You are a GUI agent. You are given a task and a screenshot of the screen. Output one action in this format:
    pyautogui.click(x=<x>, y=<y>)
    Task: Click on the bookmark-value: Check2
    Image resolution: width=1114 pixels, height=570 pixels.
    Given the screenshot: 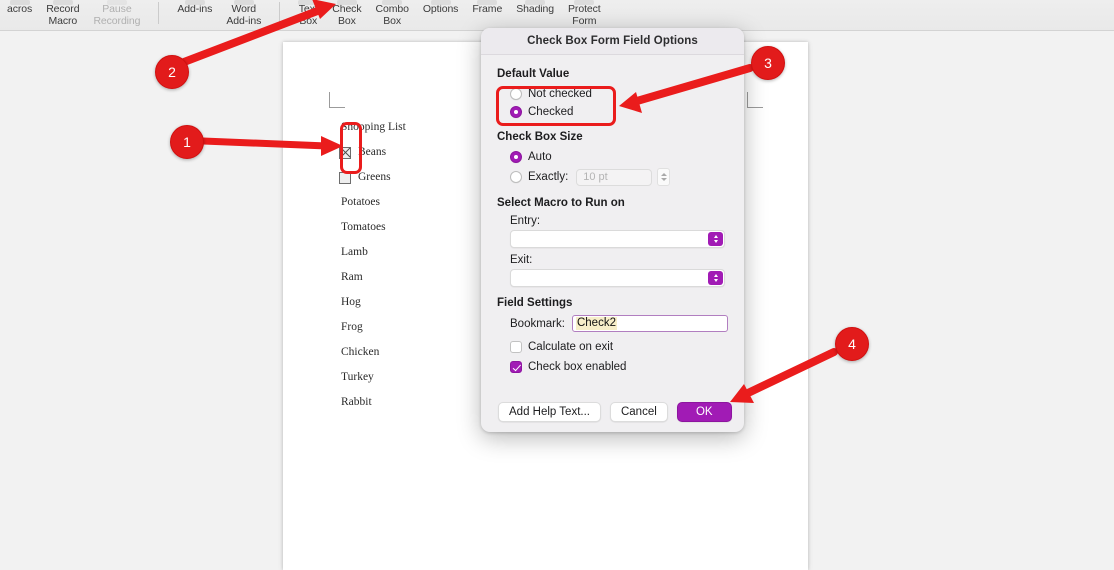 What is the action you would take?
    pyautogui.click(x=596, y=323)
    